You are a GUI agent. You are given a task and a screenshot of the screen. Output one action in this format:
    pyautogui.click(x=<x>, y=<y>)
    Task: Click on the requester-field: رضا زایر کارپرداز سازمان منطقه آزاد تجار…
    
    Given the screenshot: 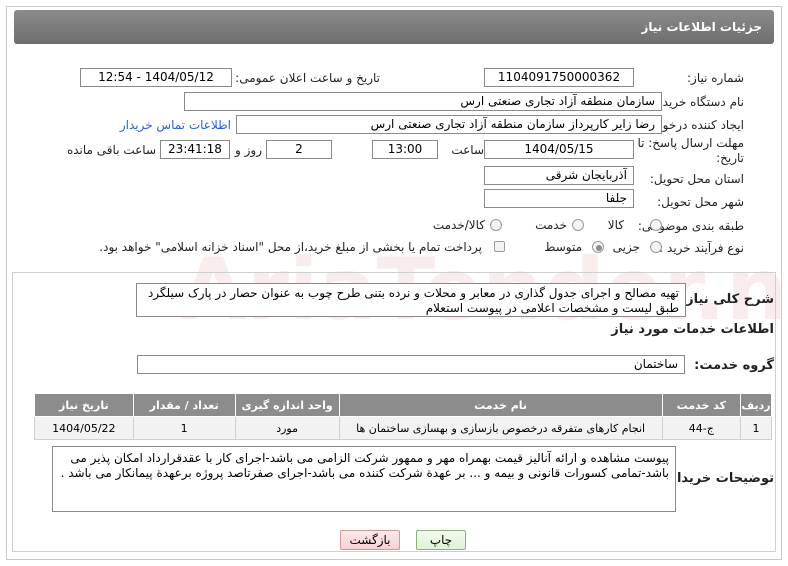 What is the action you would take?
    pyautogui.click(x=449, y=124)
    